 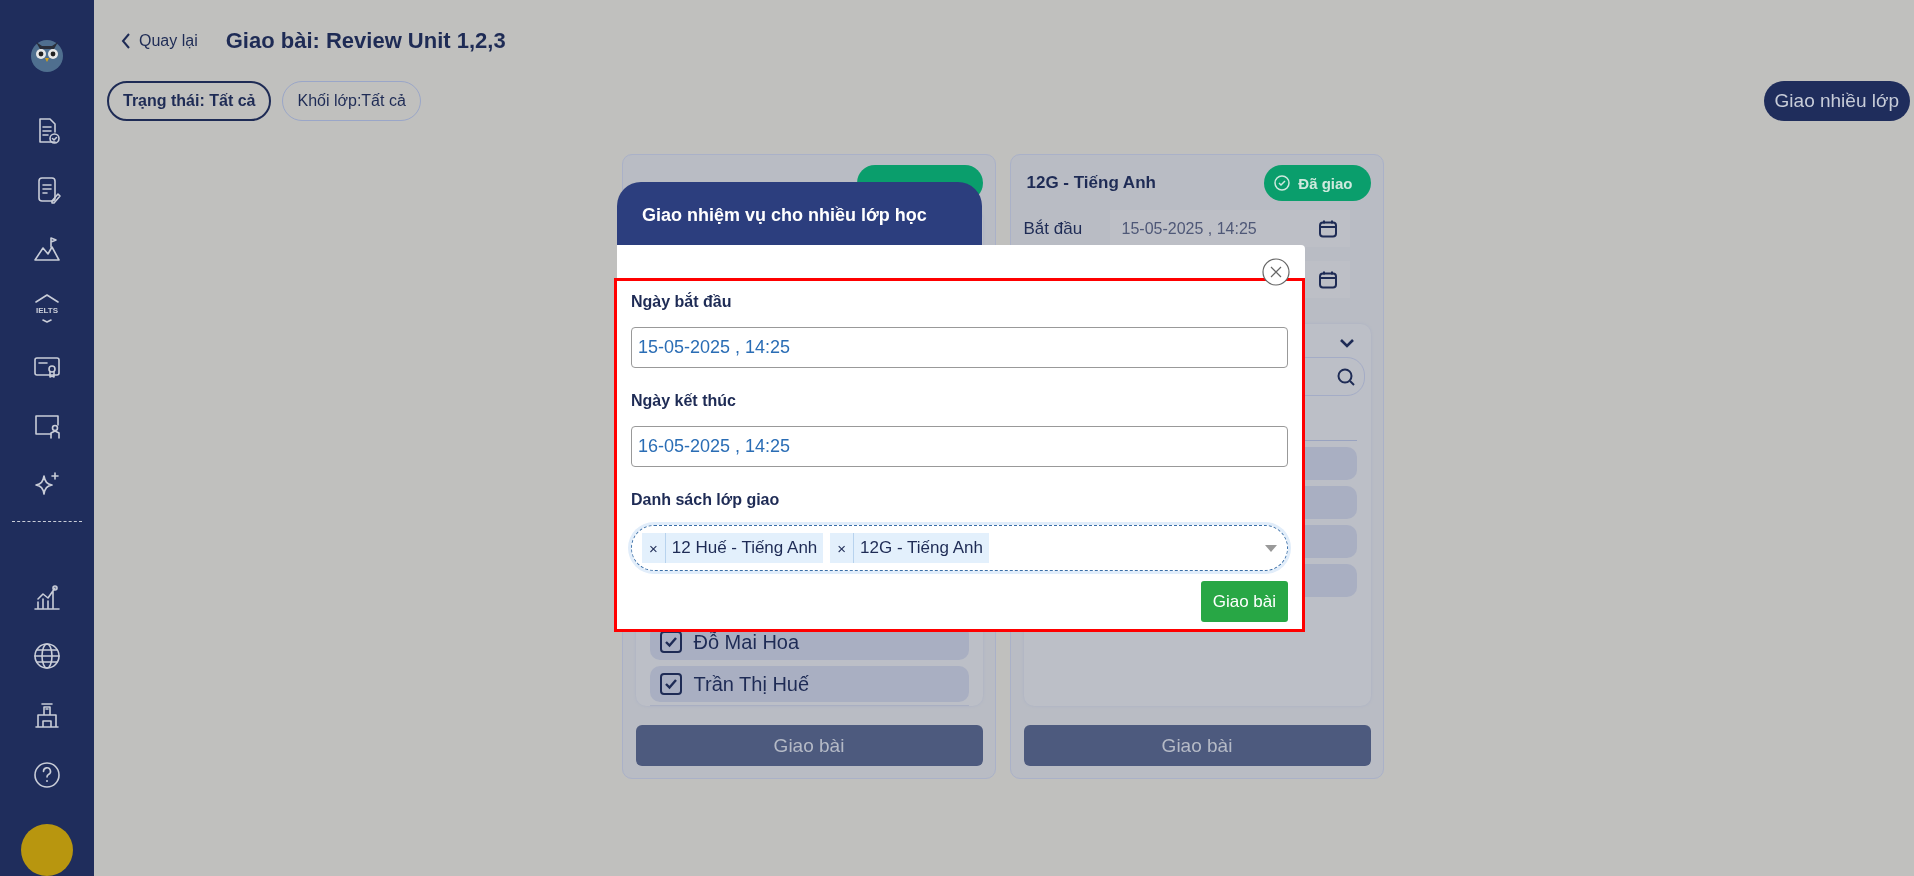 I want to click on field-label: Ngày bắt đầu, so click(x=681, y=301).